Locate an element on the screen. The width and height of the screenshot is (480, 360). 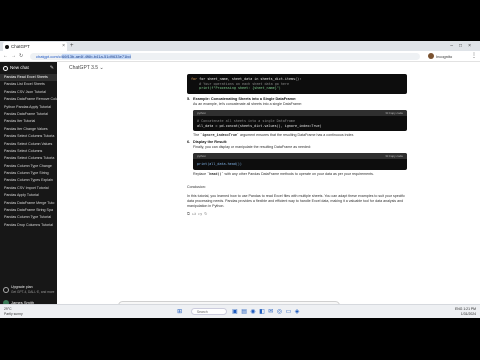
system-tray: ENG 1:21 PM 1/31/2024 is located at coordinates (465, 312).